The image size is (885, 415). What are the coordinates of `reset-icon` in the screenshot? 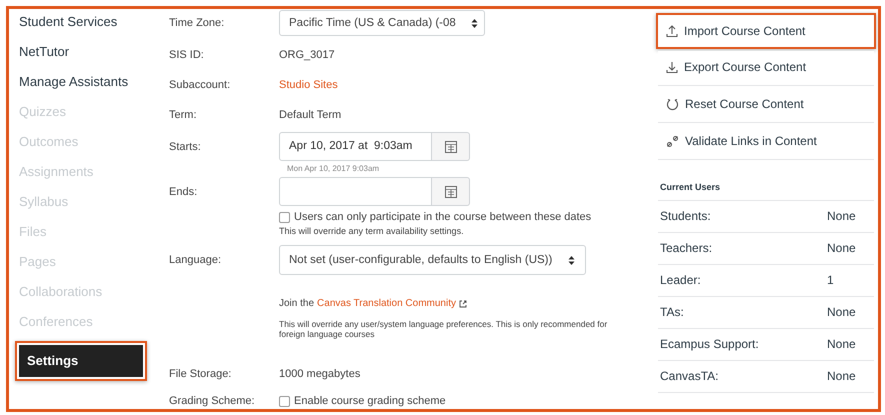 It's located at (672, 104).